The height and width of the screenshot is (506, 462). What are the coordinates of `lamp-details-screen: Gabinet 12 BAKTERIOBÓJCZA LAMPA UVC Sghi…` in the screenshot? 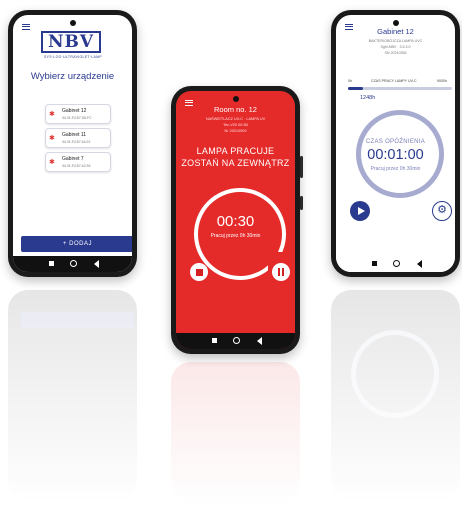 It's located at (395, 143).